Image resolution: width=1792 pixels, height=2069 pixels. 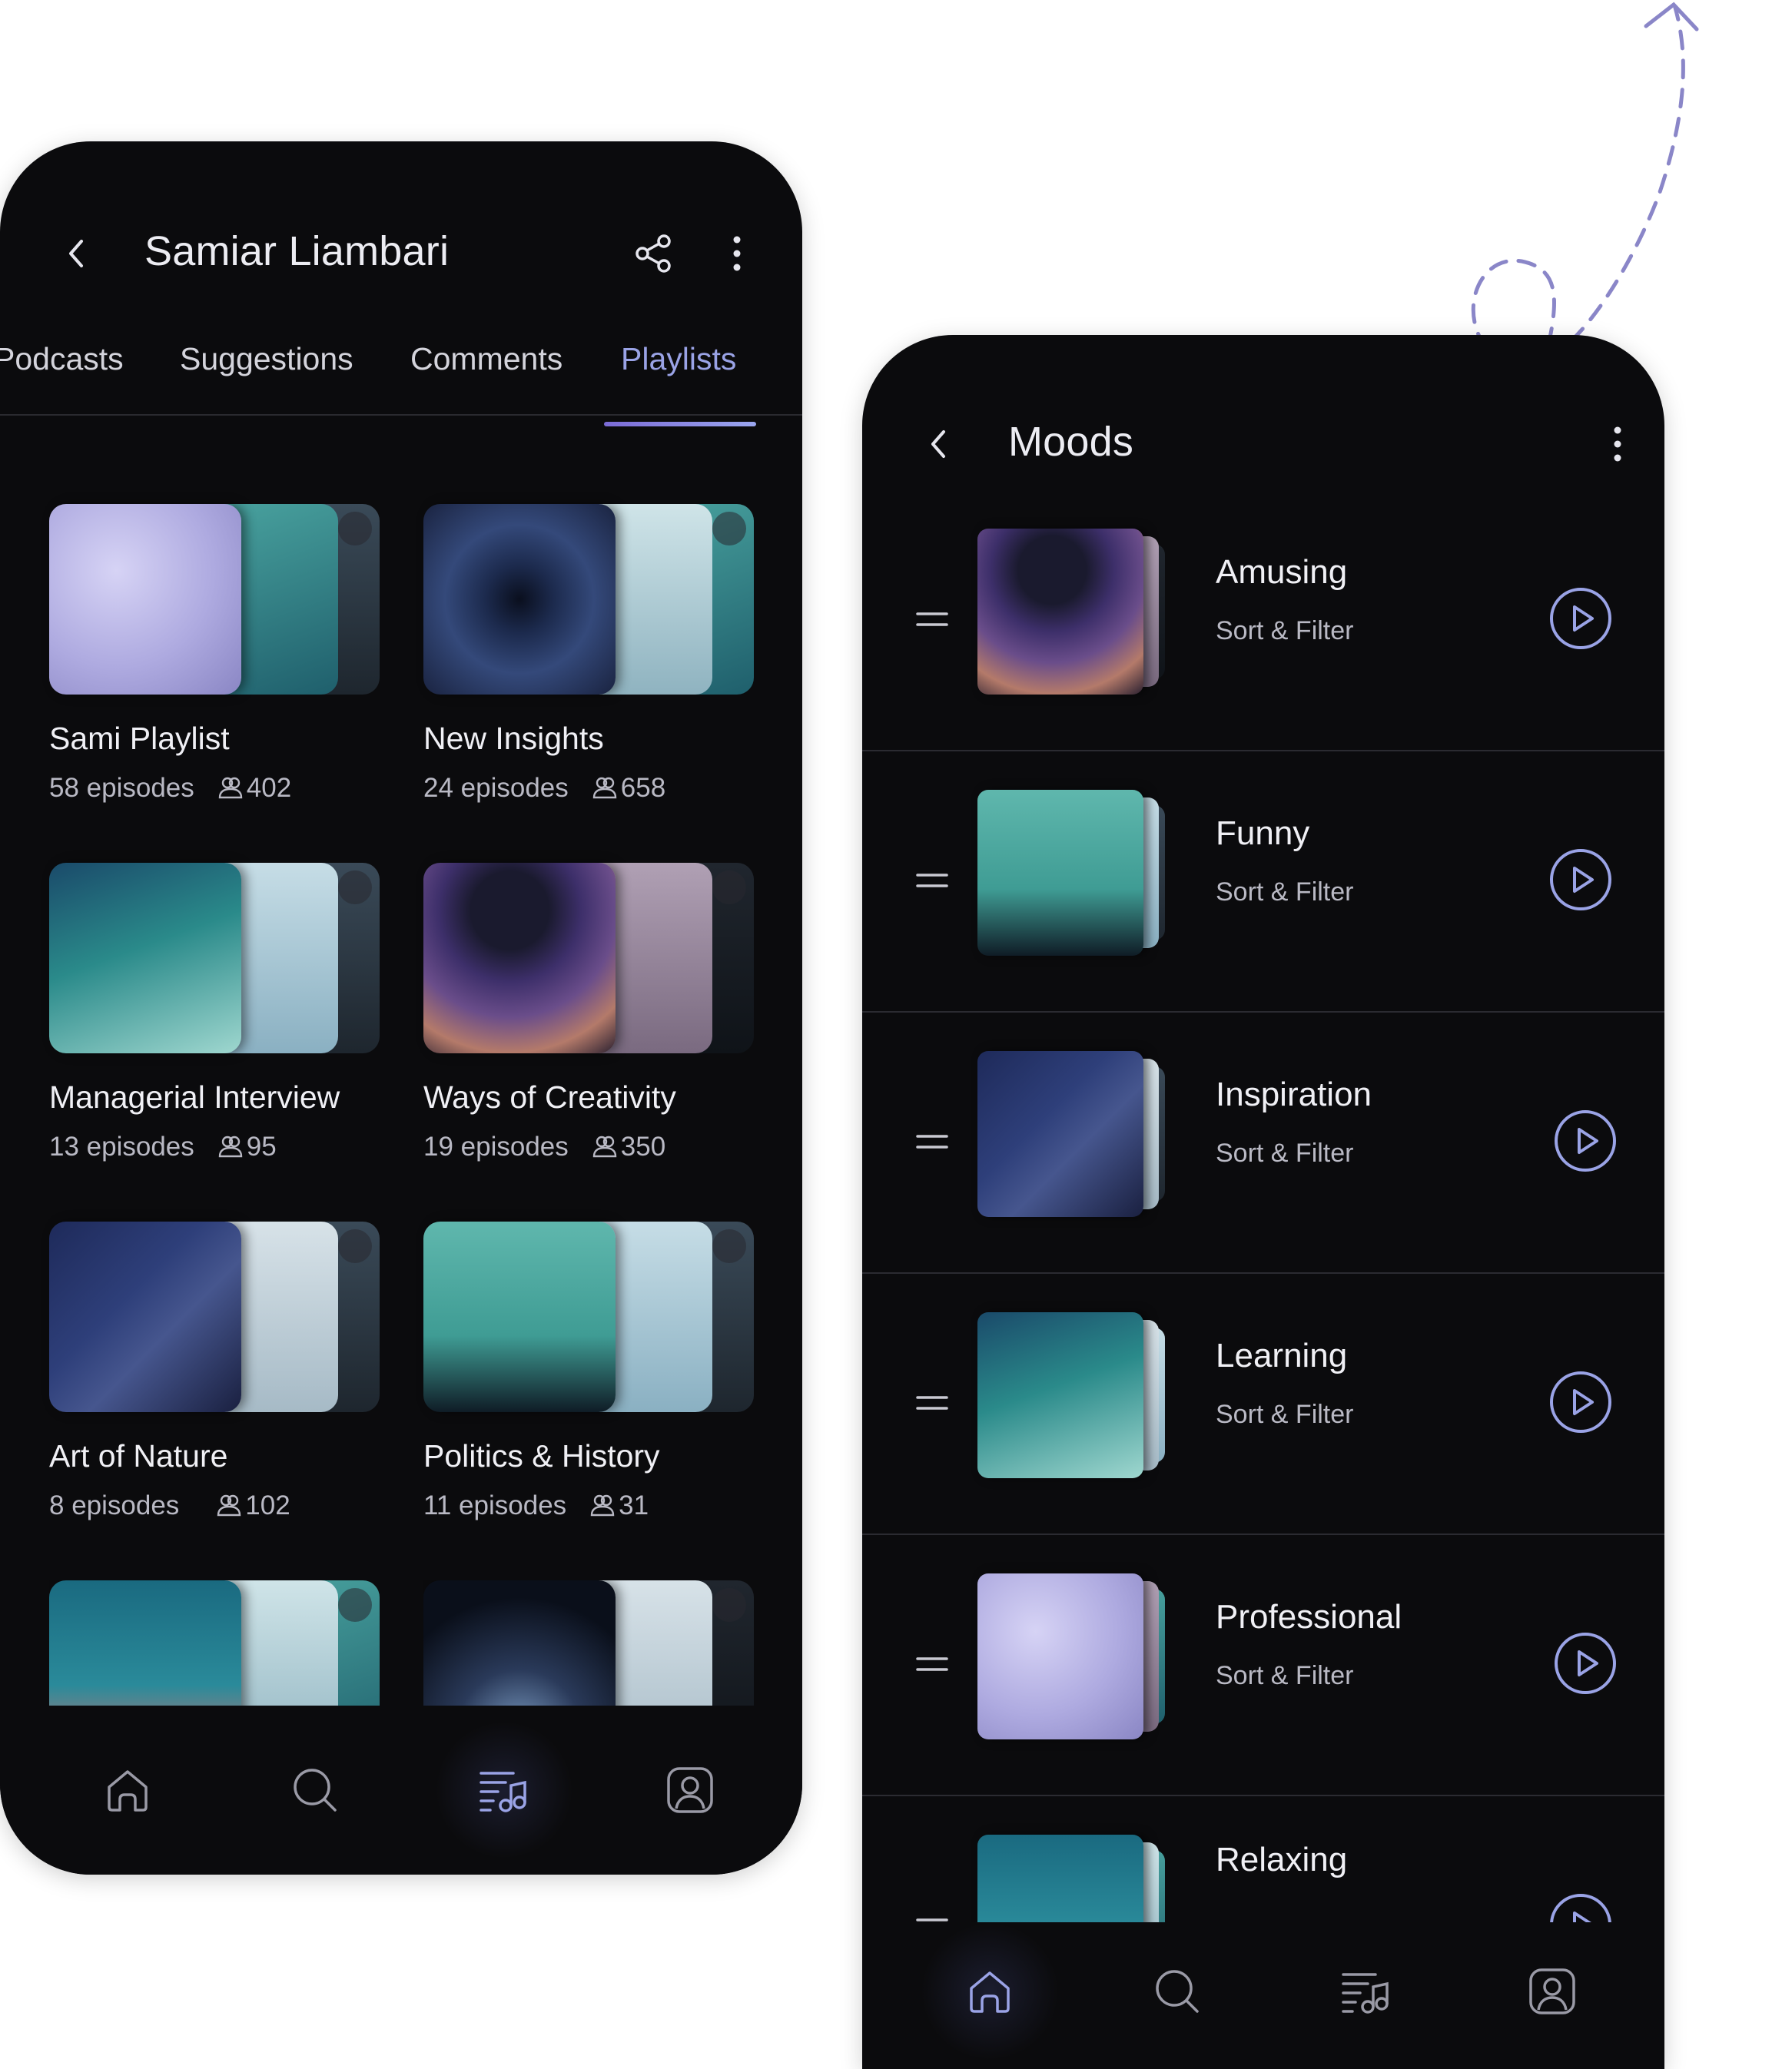 What do you see at coordinates (1282, 1860) in the screenshot?
I see `mood-title: Relaxing` at bounding box center [1282, 1860].